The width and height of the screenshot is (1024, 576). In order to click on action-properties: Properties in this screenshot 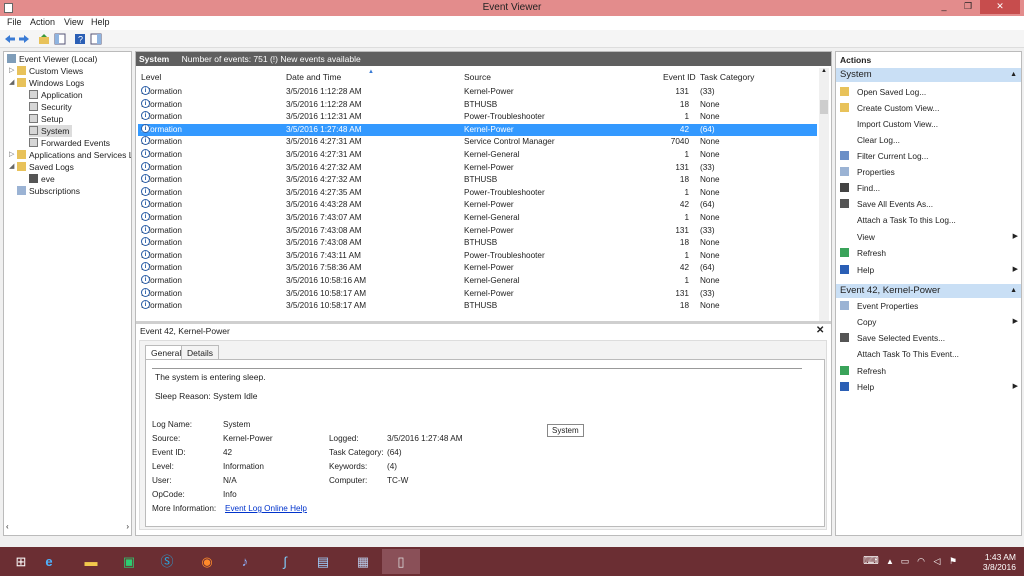, I will do `click(929, 172)`.